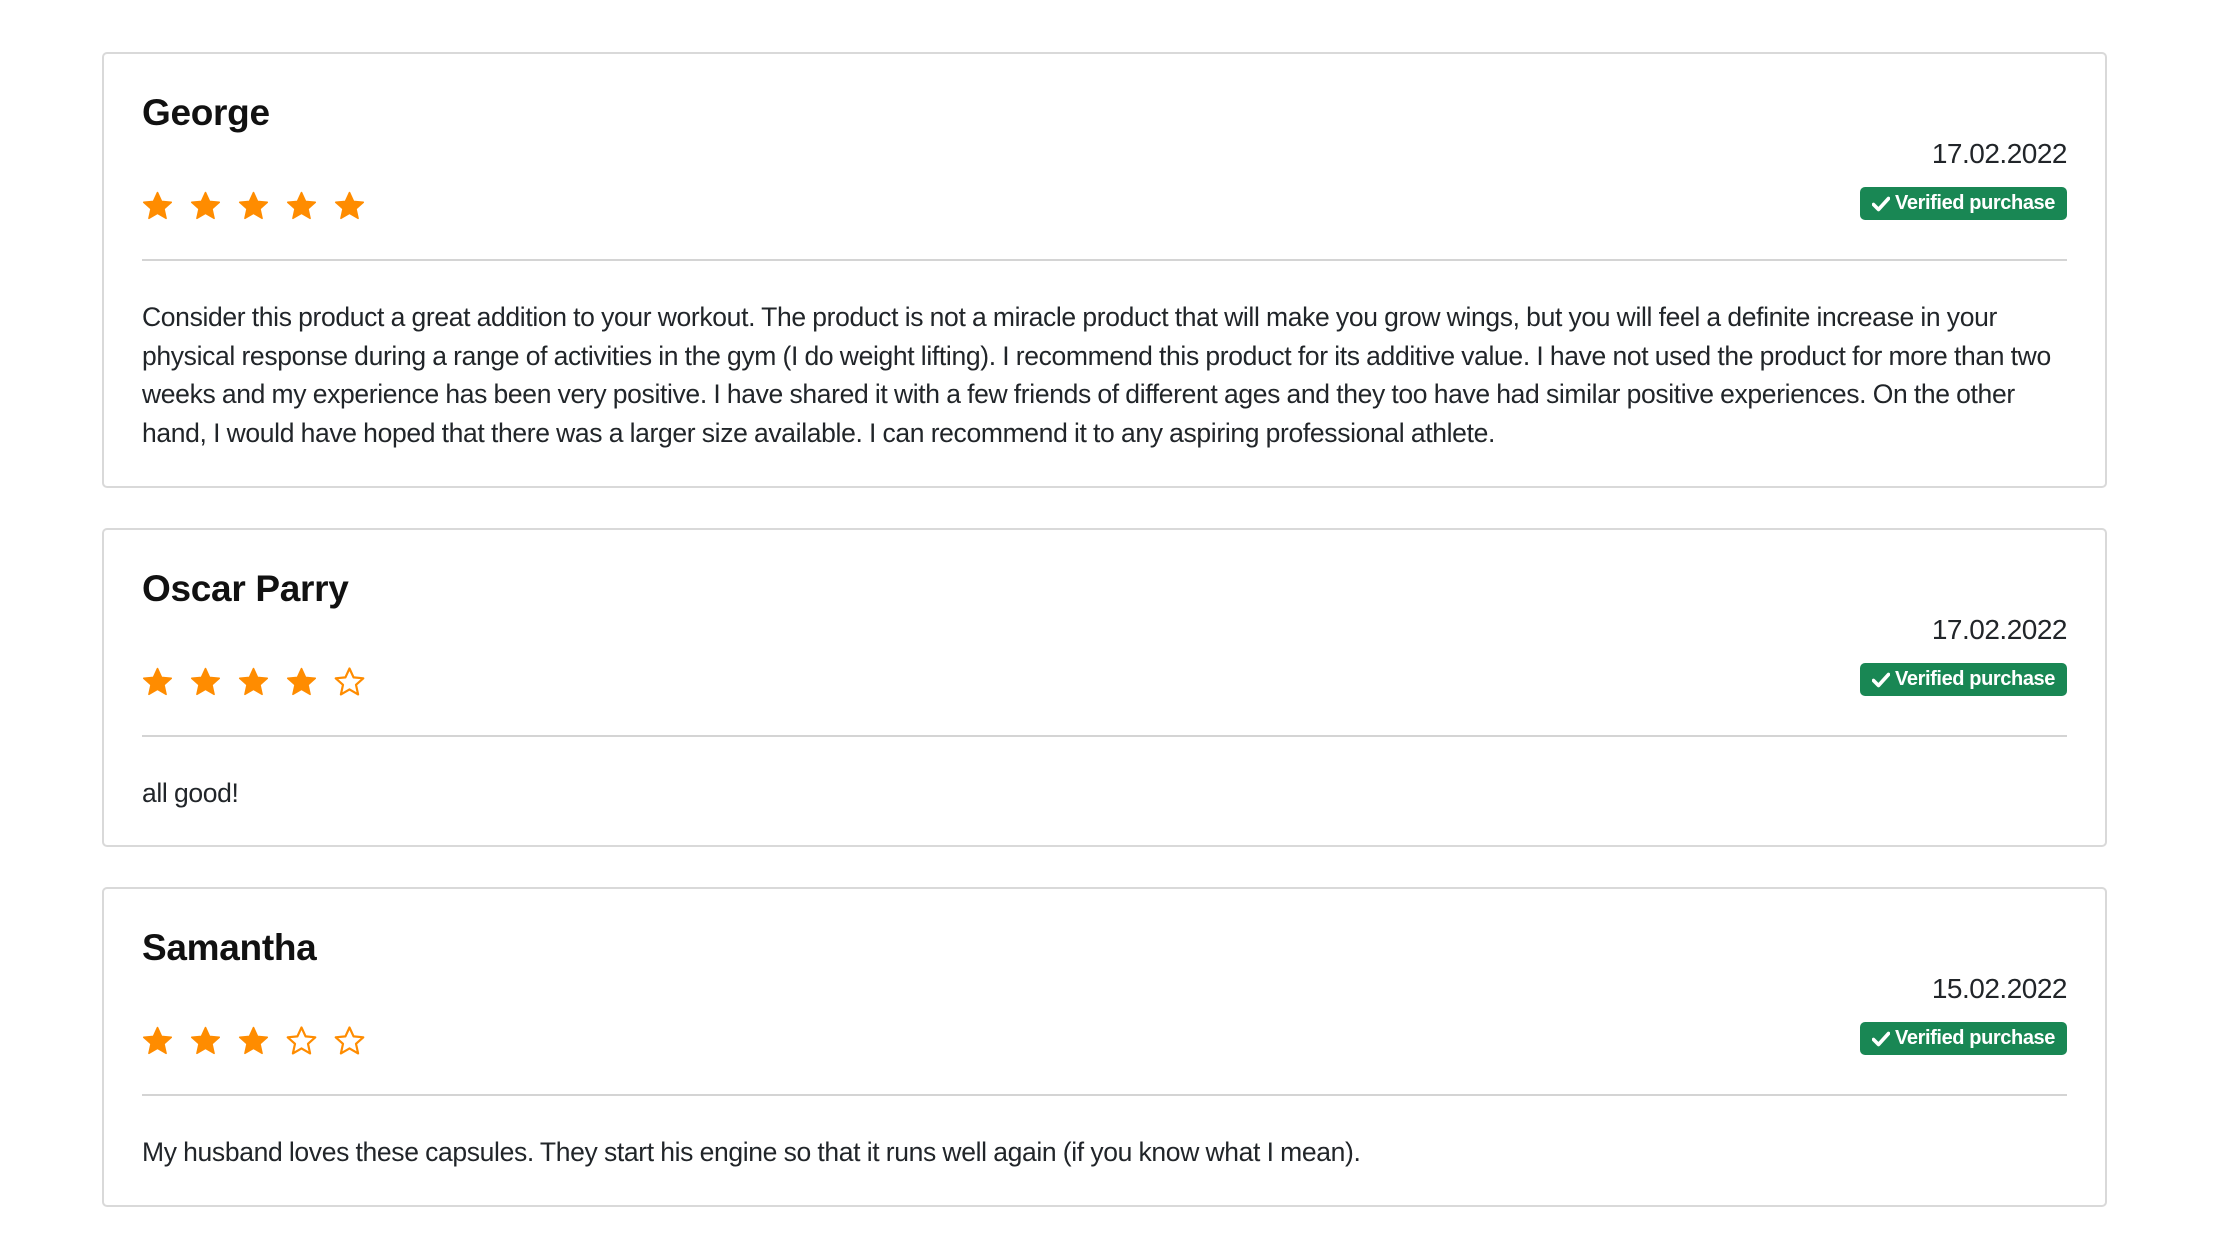 The height and width of the screenshot is (1260, 2240). Describe the element at coordinates (1105, 156) in the screenshot. I see `review-header: George 17.02.2022 Verified purchase` at that location.